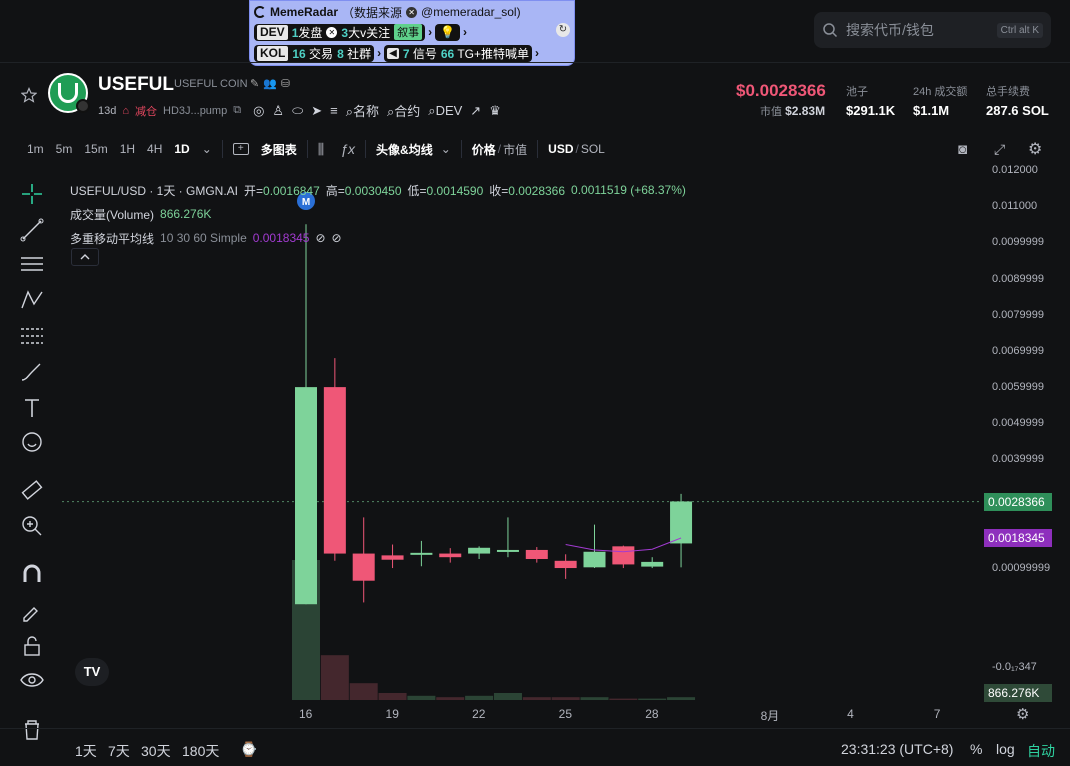  Describe the element at coordinates (181, 149) in the screenshot. I see `interval-1d: 1D` at that location.